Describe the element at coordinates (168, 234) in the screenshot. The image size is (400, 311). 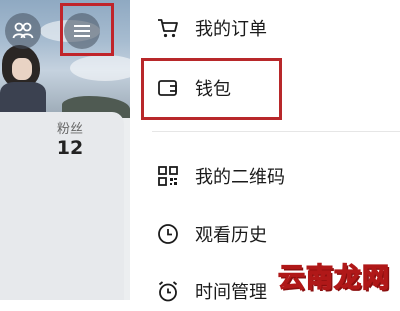
I see `clock-icon` at that location.